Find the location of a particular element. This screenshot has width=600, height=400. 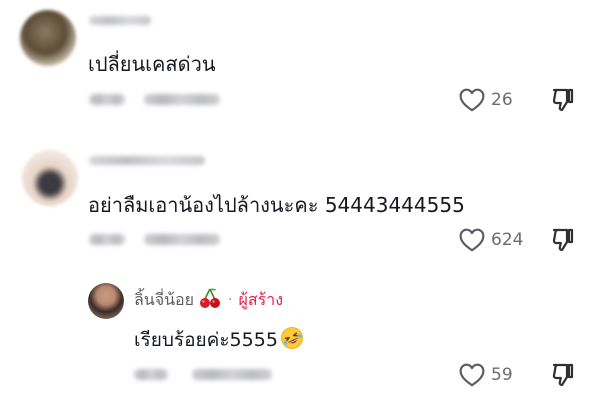

reply-author-name: ลิ้นจี่น้อย is located at coordinates (164, 300).